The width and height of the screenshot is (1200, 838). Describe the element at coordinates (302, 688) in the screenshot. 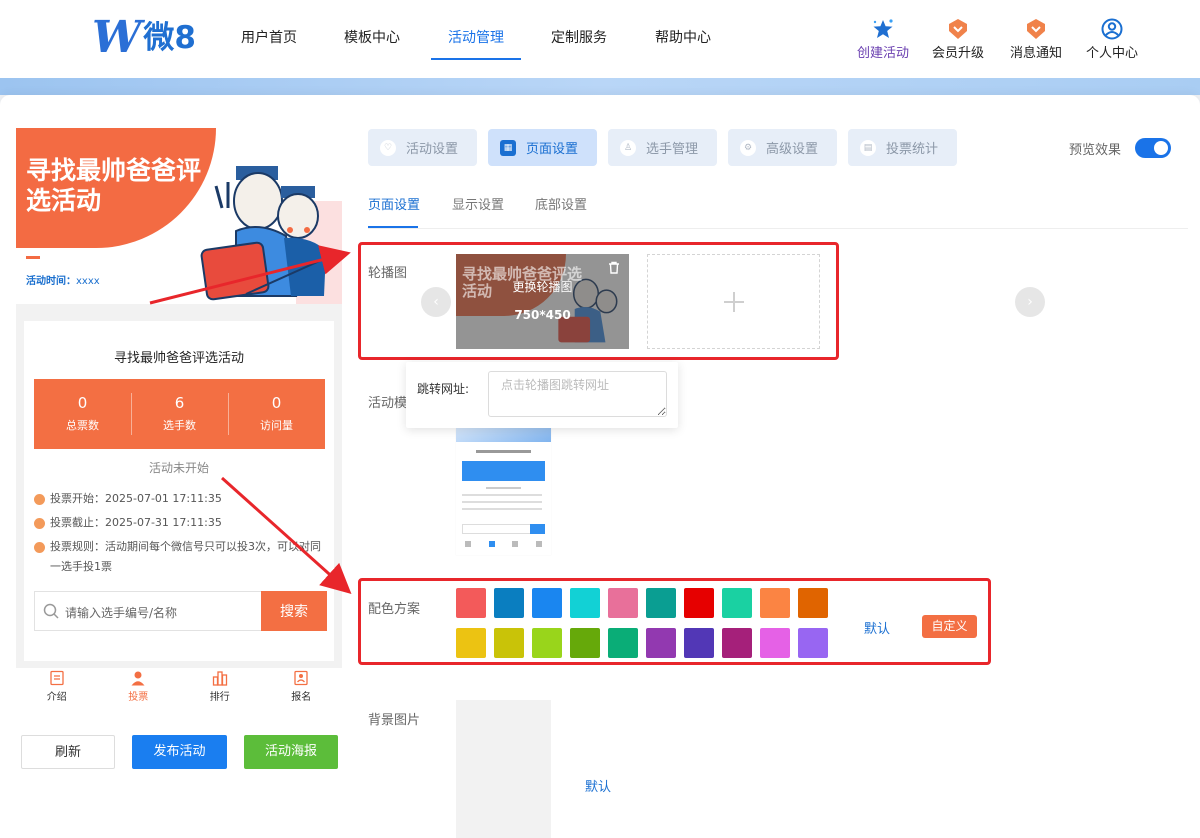

I see `tab-signup: 报名` at that location.